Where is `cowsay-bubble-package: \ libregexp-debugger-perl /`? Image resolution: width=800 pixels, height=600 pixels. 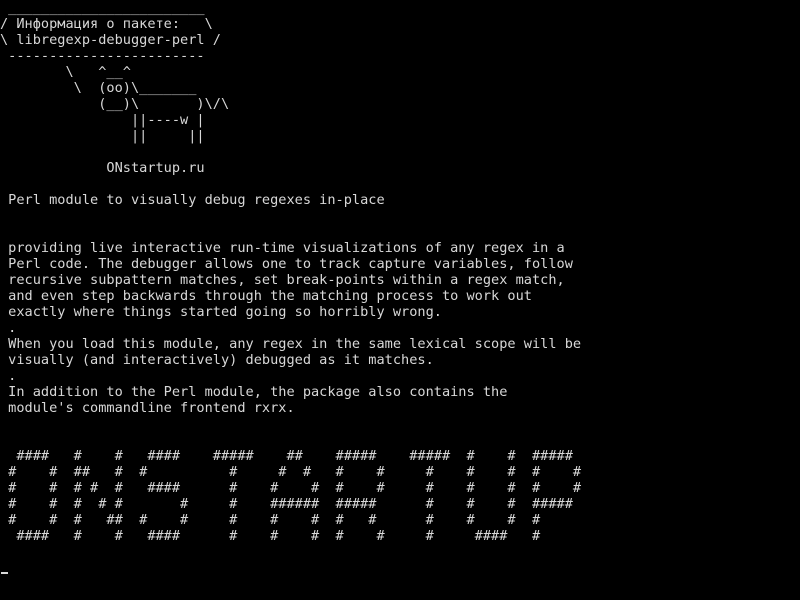
cowsay-bubble-package: \ libregexp-debugger-perl / is located at coordinates (110, 40).